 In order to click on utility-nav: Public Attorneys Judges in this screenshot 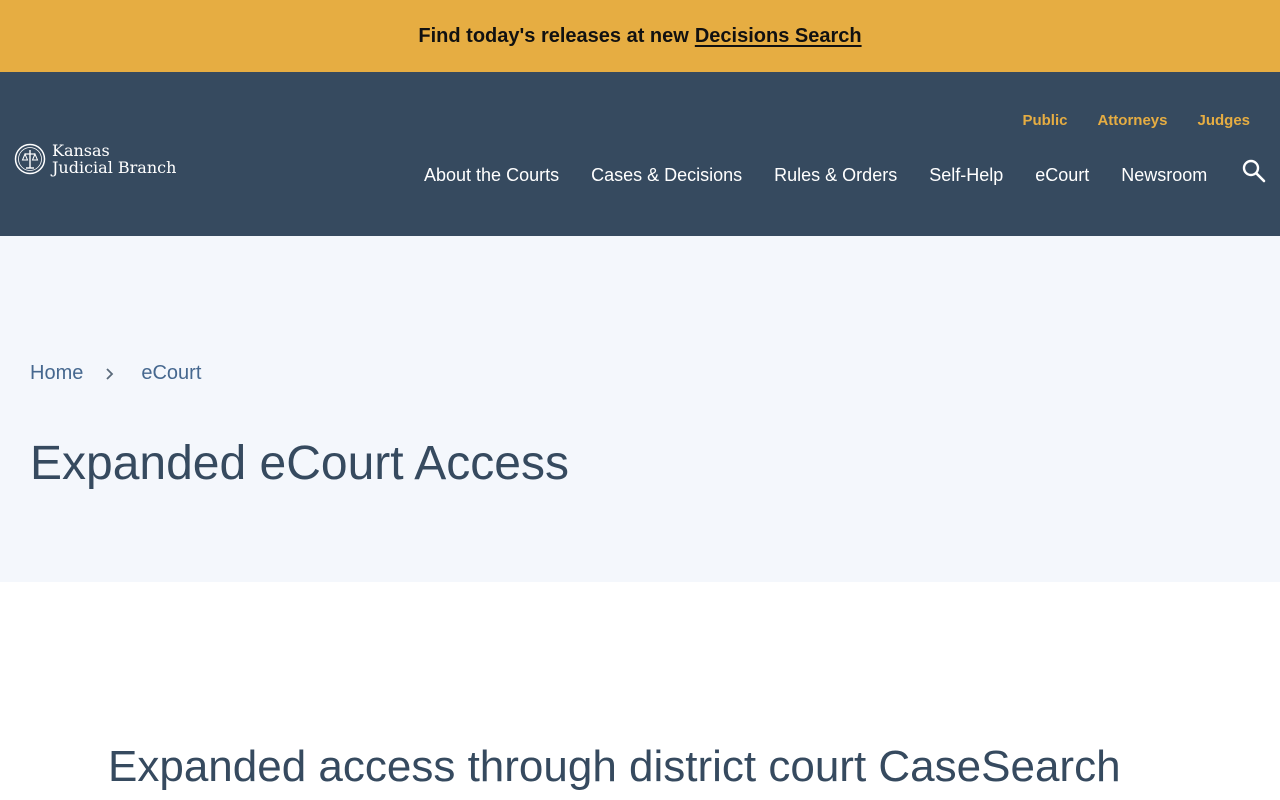, I will do `click(1136, 120)`.